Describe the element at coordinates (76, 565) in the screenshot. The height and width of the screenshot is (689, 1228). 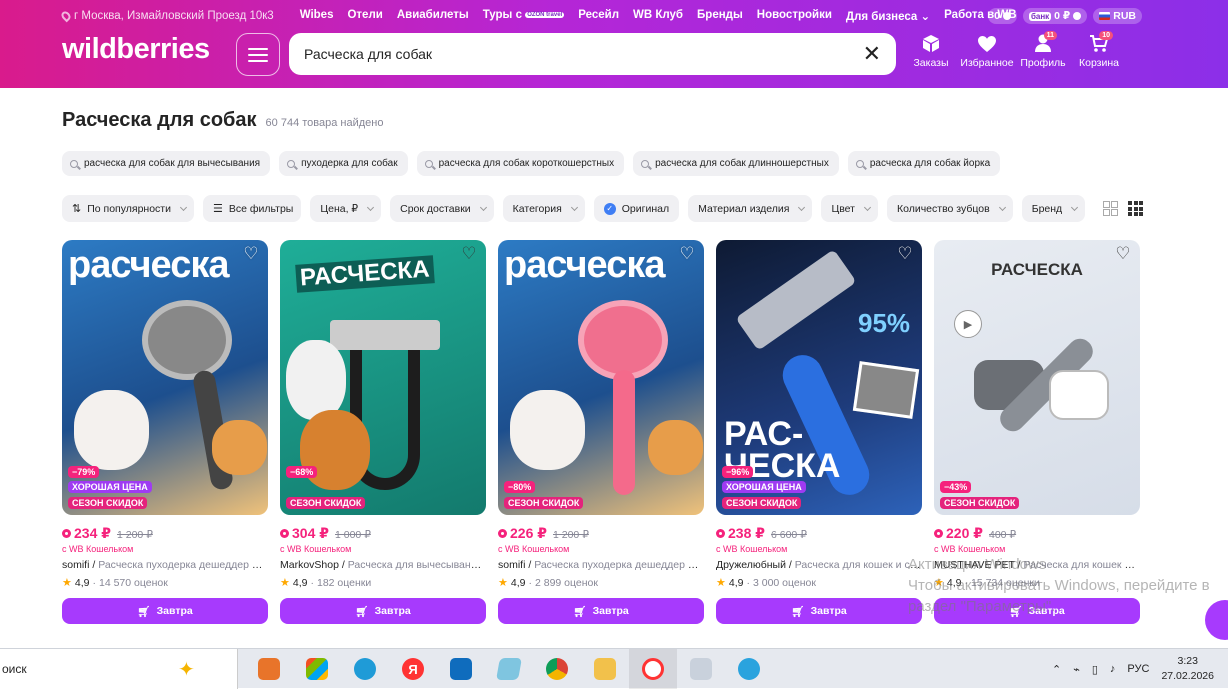
I see `brand: somifi` at that location.